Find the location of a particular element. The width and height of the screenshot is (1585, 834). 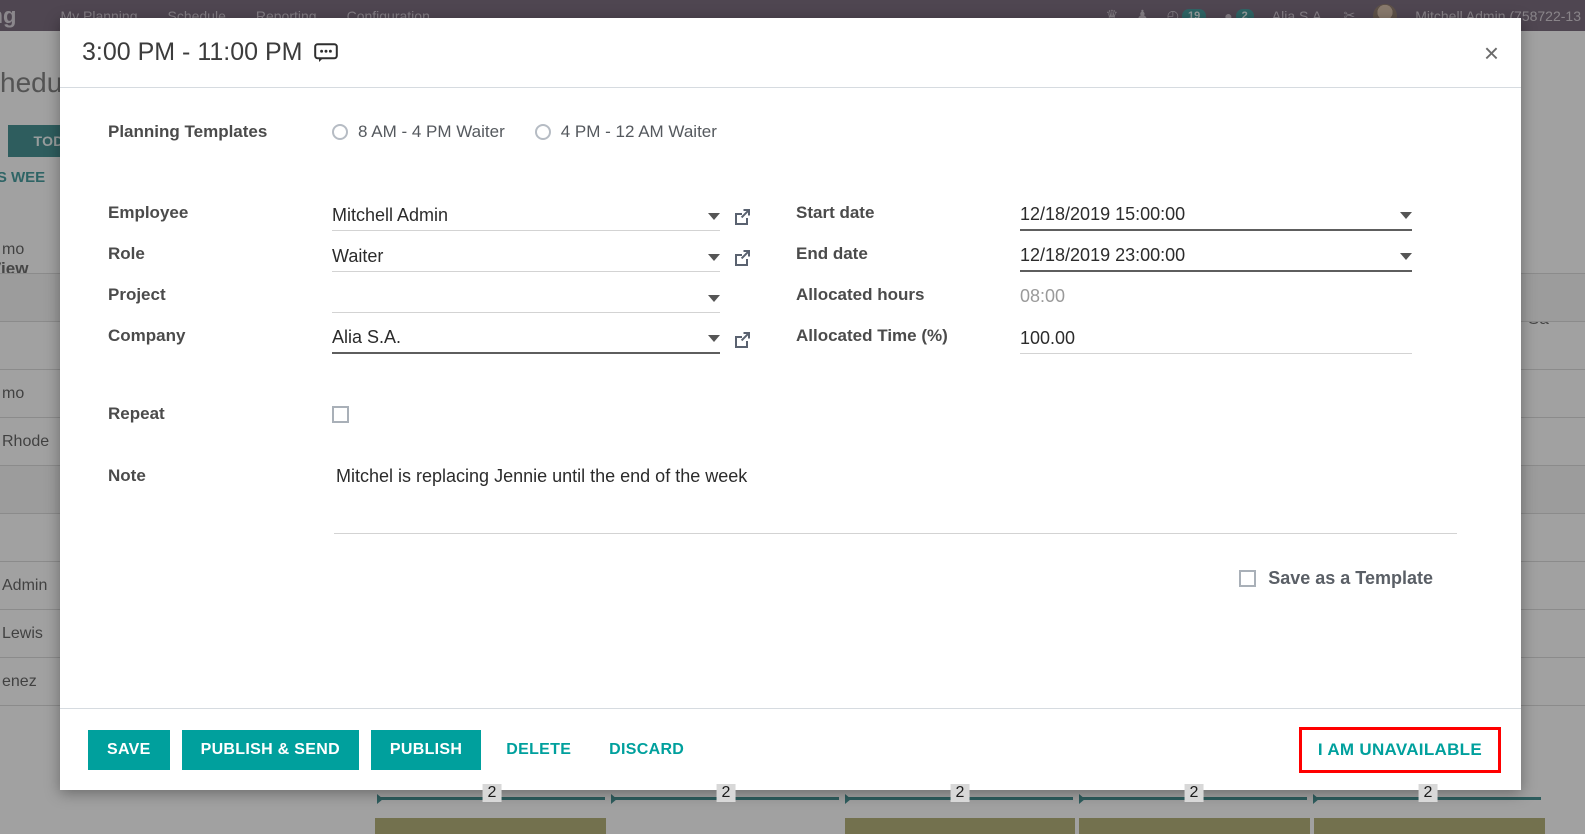

comment-bubble-icon is located at coordinates (326, 52).